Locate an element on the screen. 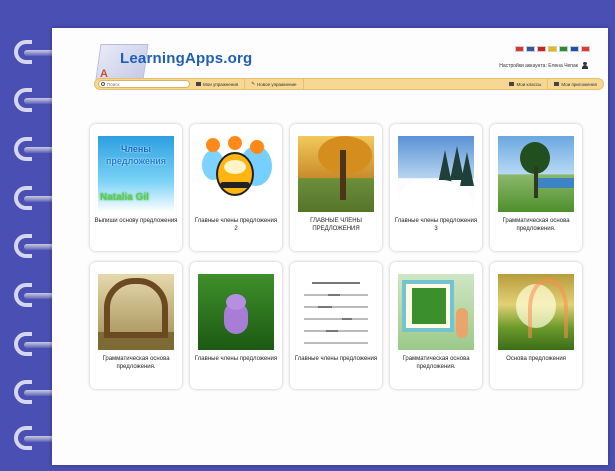 The width and height of the screenshot is (615, 471). nav-my-exercises: Мои упражнения is located at coordinates (218, 84).